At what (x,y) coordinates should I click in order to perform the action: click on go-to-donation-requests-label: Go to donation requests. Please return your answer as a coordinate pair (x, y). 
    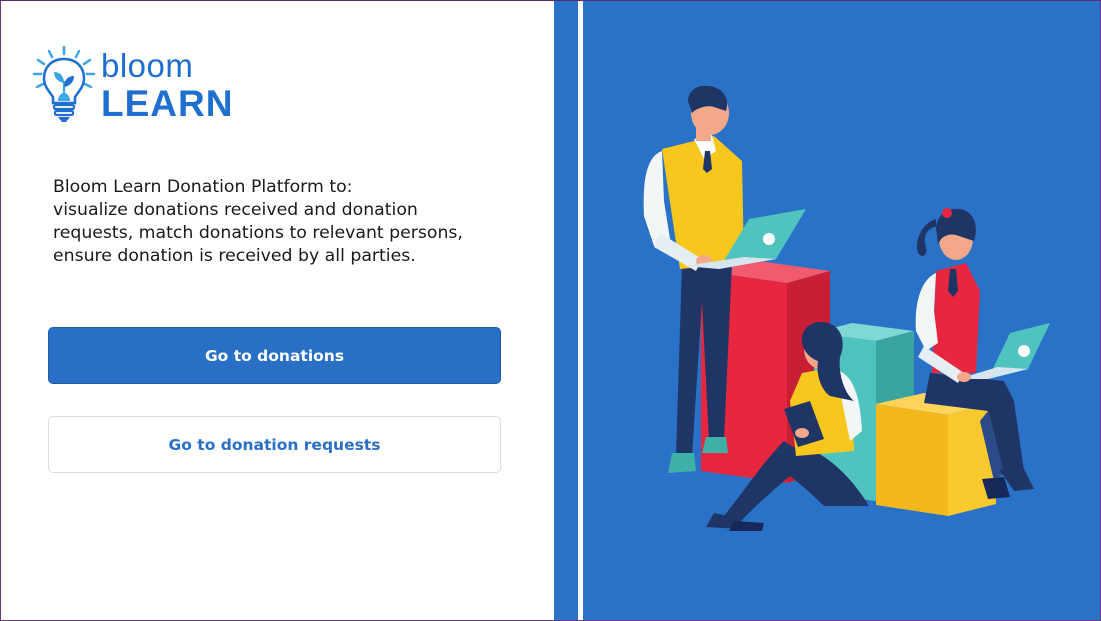
    Looking at the image, I should click on (274, 444).